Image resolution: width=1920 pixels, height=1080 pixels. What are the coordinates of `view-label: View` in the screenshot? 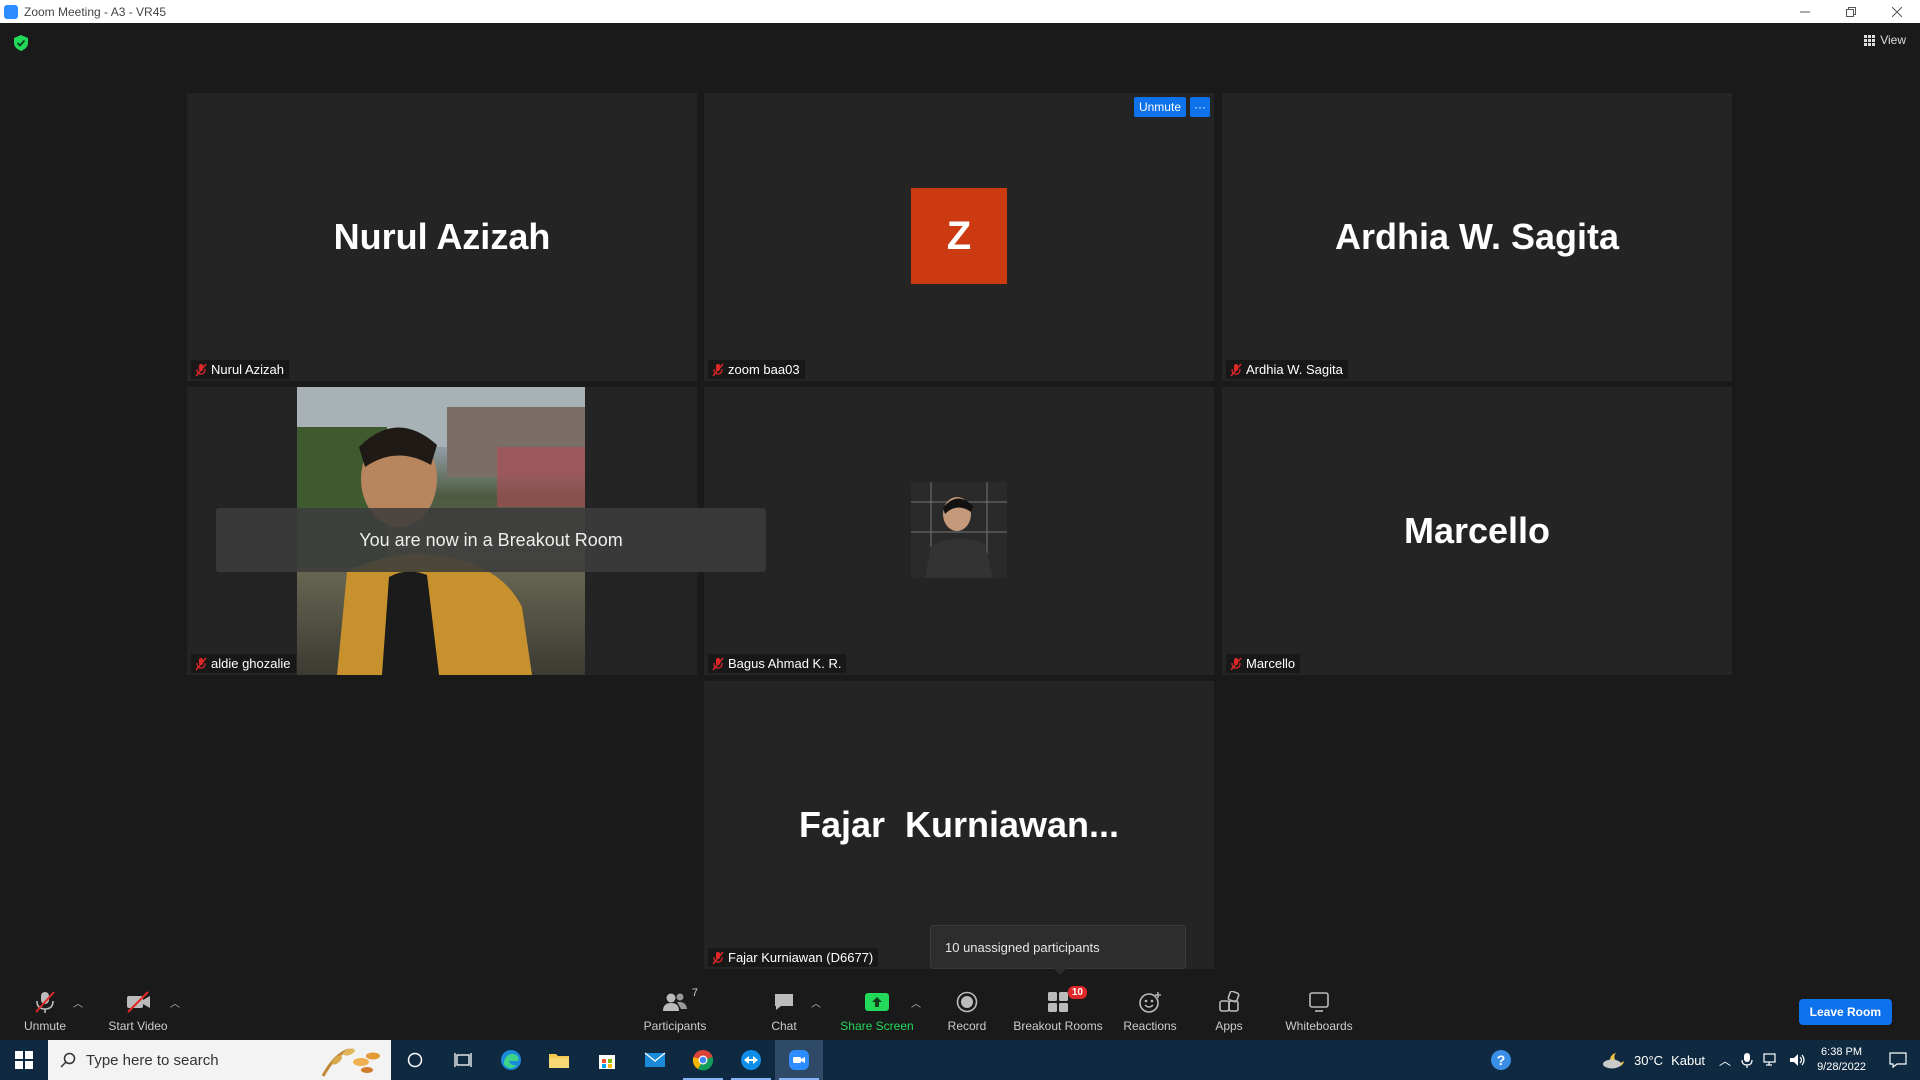 It's located at (1893, 40).